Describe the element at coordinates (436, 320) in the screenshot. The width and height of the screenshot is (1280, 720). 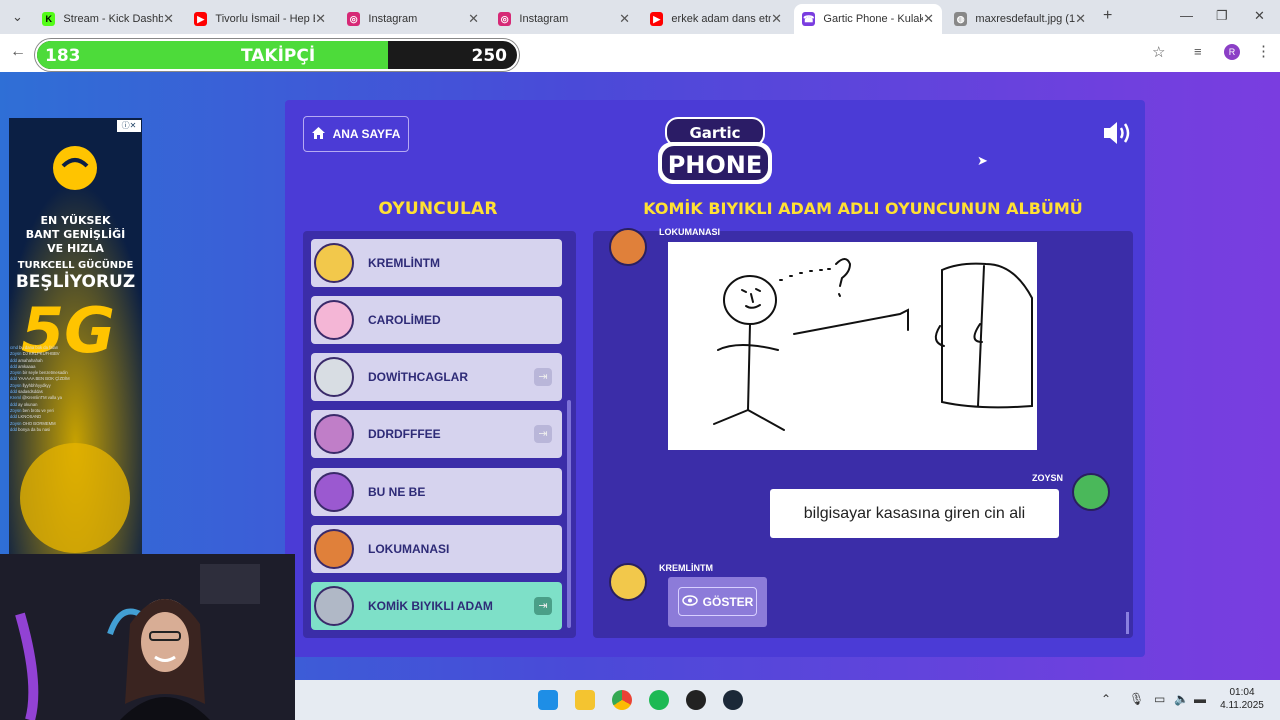
I see `player-row: CAROLİMED` at that location.